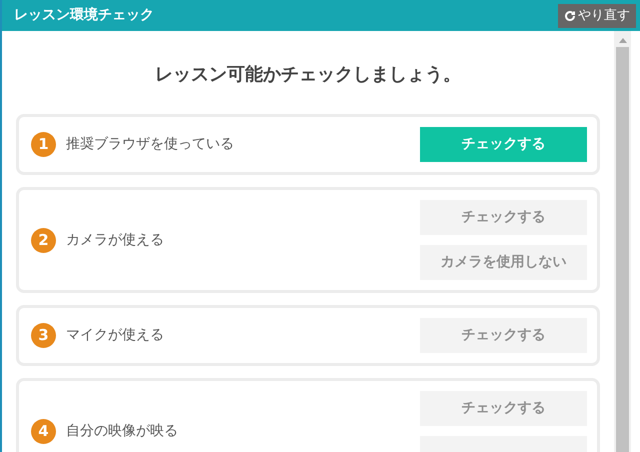  I want to click on step-label: マイクが使える, so click(115, 335).